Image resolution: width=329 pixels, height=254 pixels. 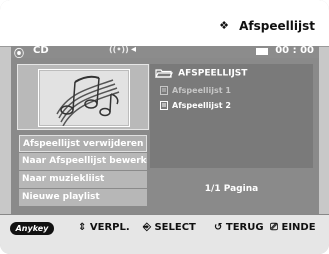 What do you see at coordinates (83, 197) in the screenshot?
I see `menu-item-new-playlist: Nieuwe playlist` at bounding box center [83, 197].